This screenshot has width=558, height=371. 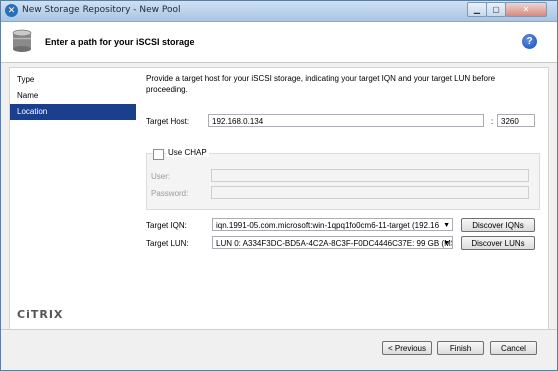 I want to click on wizard-header: Enter a path for your iSCSI storage ?, so click(x=279, y=42).